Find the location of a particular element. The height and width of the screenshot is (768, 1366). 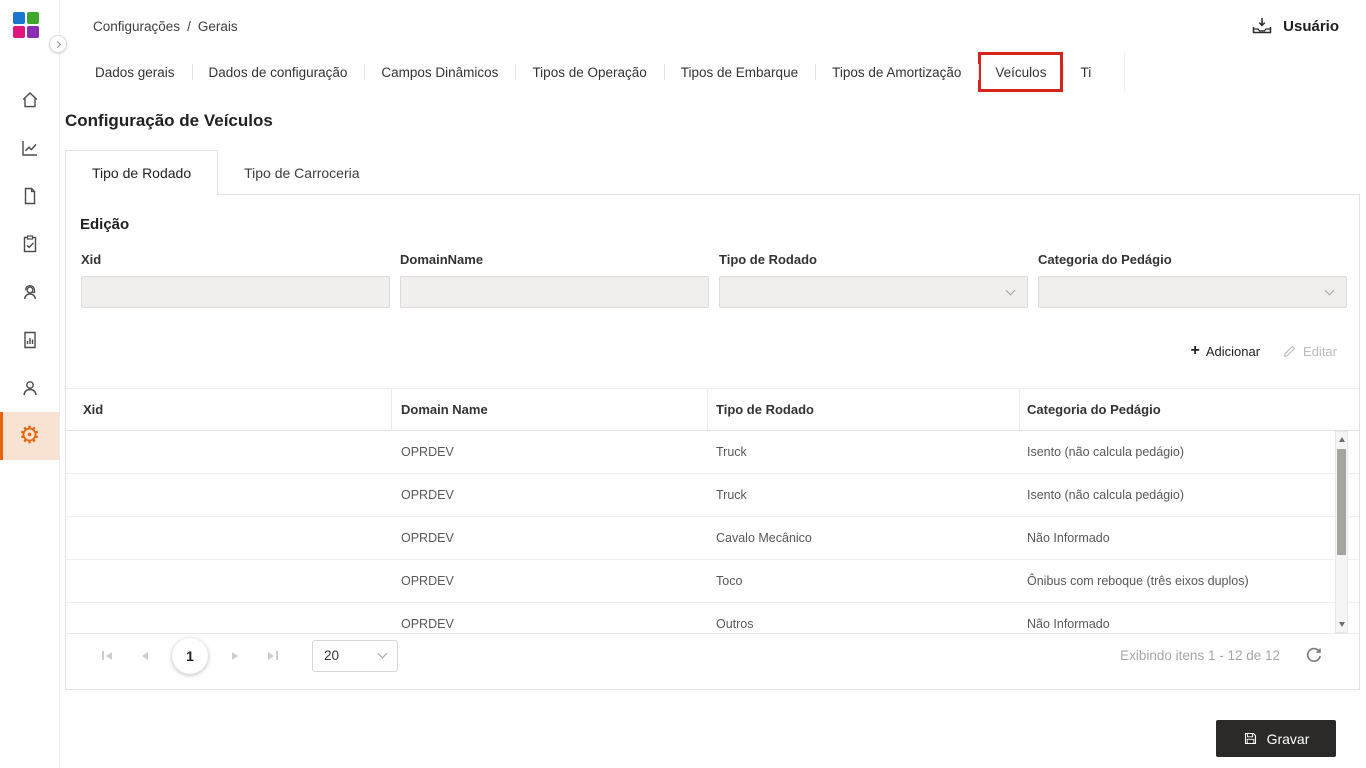

subtab-tipo-de-rodado: Tipo de Rodado is located at coordinates (142, 172).